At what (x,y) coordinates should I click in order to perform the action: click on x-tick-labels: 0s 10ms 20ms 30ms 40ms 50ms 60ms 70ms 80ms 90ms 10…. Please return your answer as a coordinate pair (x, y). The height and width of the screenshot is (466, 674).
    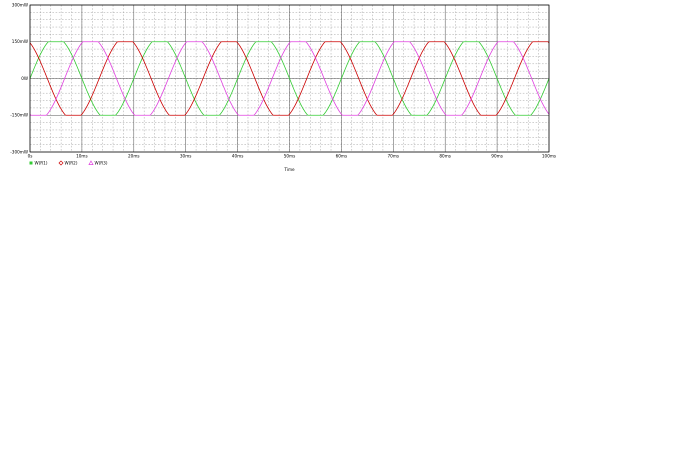
    Looking at the image, I should click on (292, 156).